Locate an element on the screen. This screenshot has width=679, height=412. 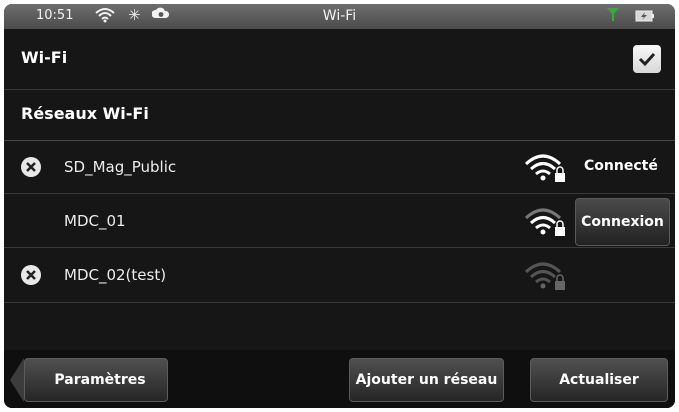
bottom-action-bar: Paramètres Ajouter un réseau Actualiser is located at coordinates (339, 379).